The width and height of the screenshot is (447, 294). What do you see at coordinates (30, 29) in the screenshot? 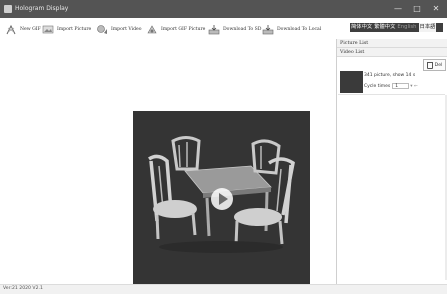
I see `new-gif-label: New GIF` at bounding box center [30, 29].